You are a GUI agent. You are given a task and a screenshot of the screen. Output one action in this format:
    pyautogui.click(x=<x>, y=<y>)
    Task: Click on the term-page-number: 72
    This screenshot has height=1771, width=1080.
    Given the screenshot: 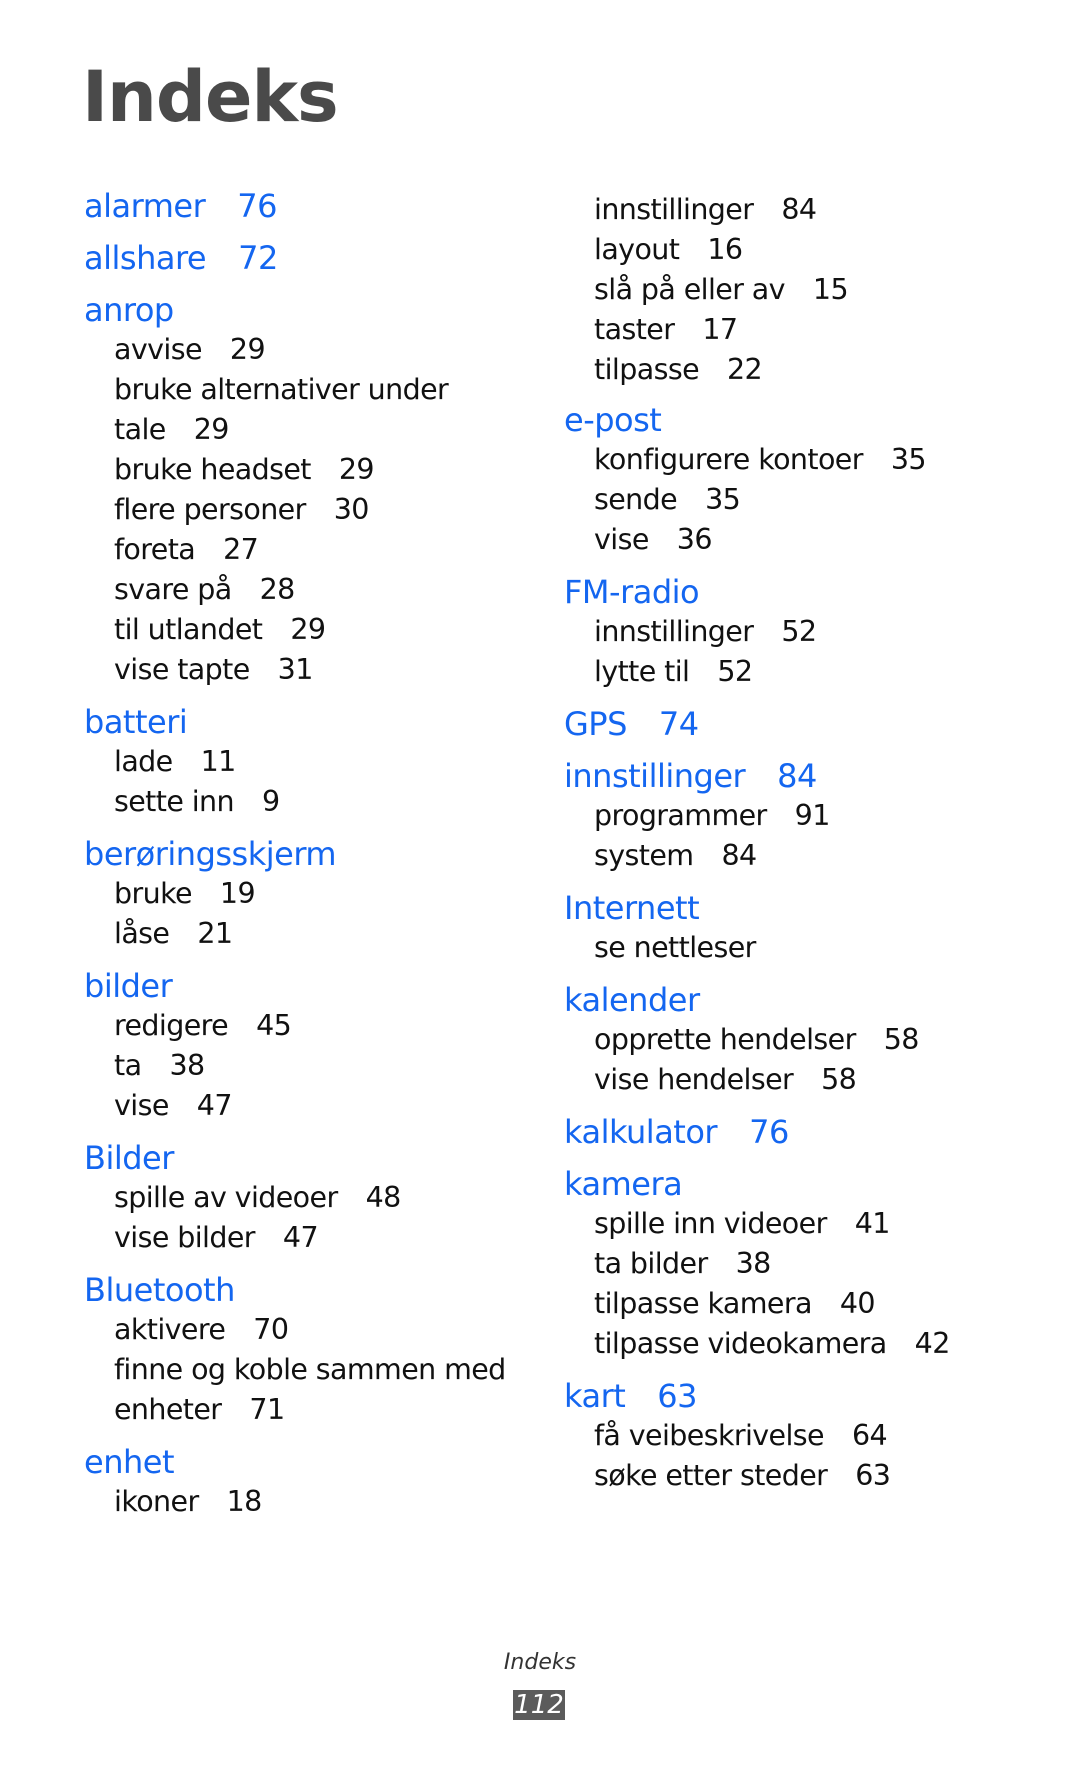 What is the action you would take?
    pyautogui.click(x=258, y=258)
    